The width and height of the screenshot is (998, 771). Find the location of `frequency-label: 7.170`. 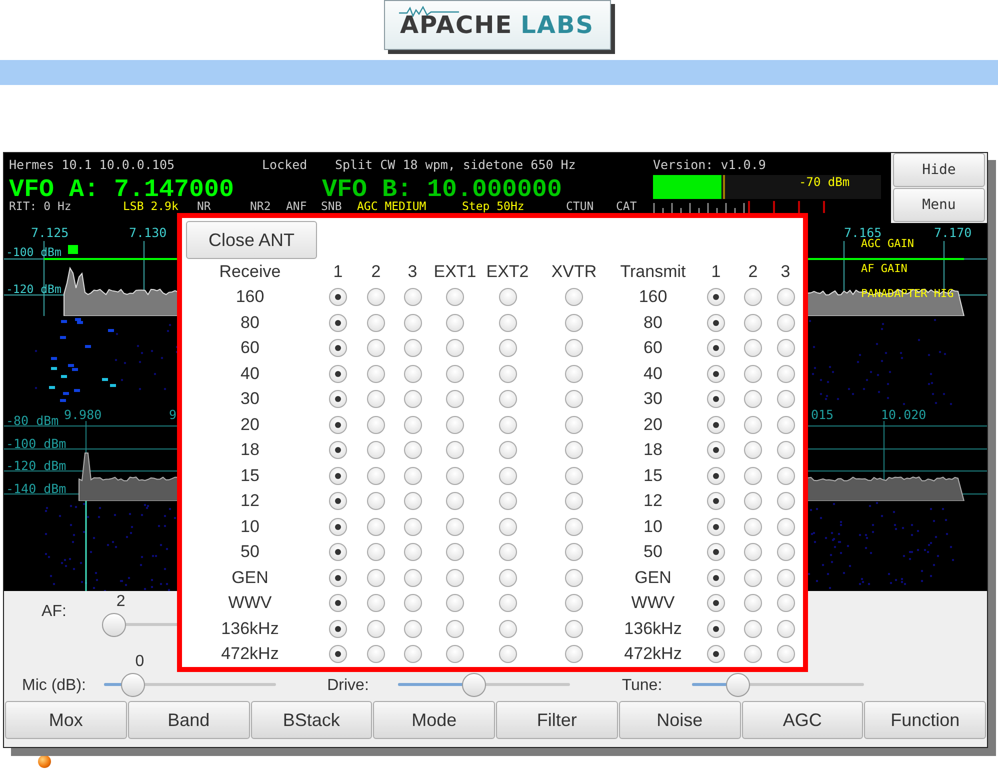

frequency-label: 7.170 is located at coordinates (953, 232).